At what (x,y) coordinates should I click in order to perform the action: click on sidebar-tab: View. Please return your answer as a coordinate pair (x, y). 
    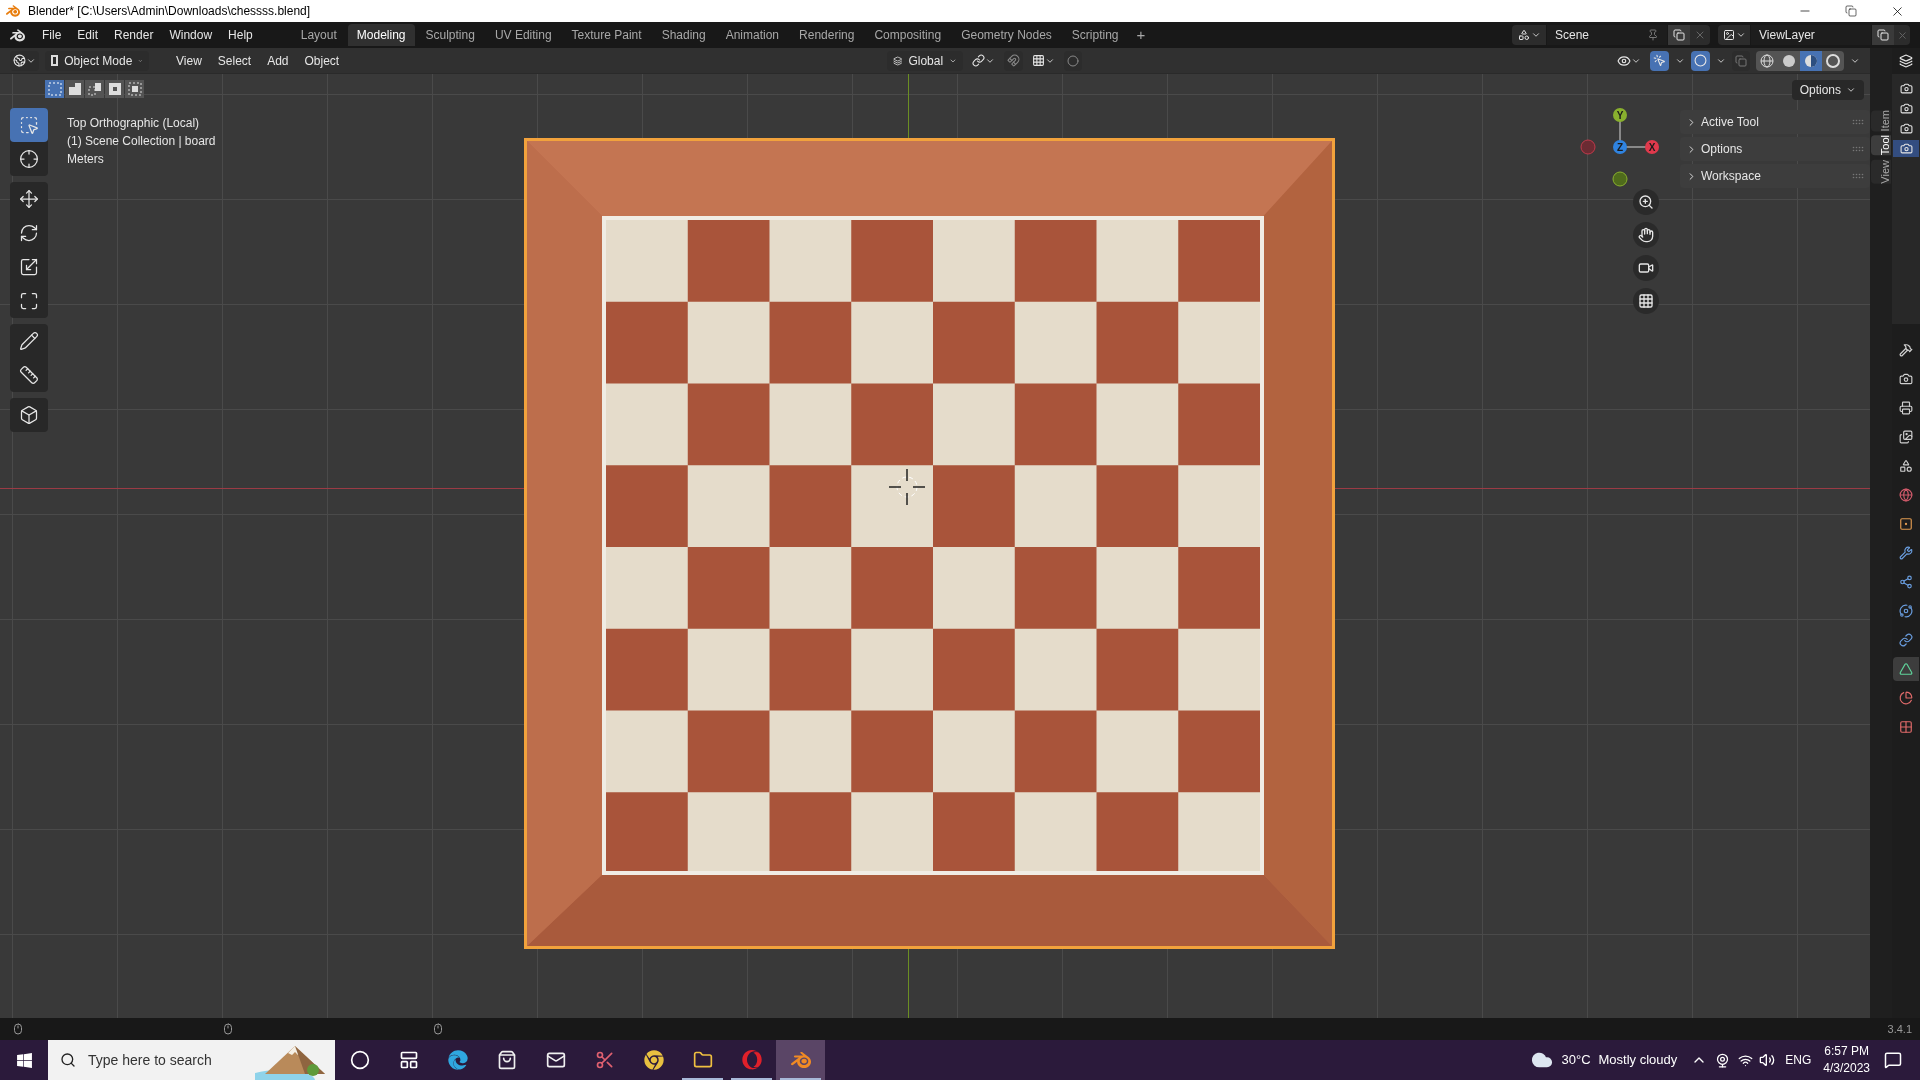
    Looking at the image, I should click on (1881, 171).